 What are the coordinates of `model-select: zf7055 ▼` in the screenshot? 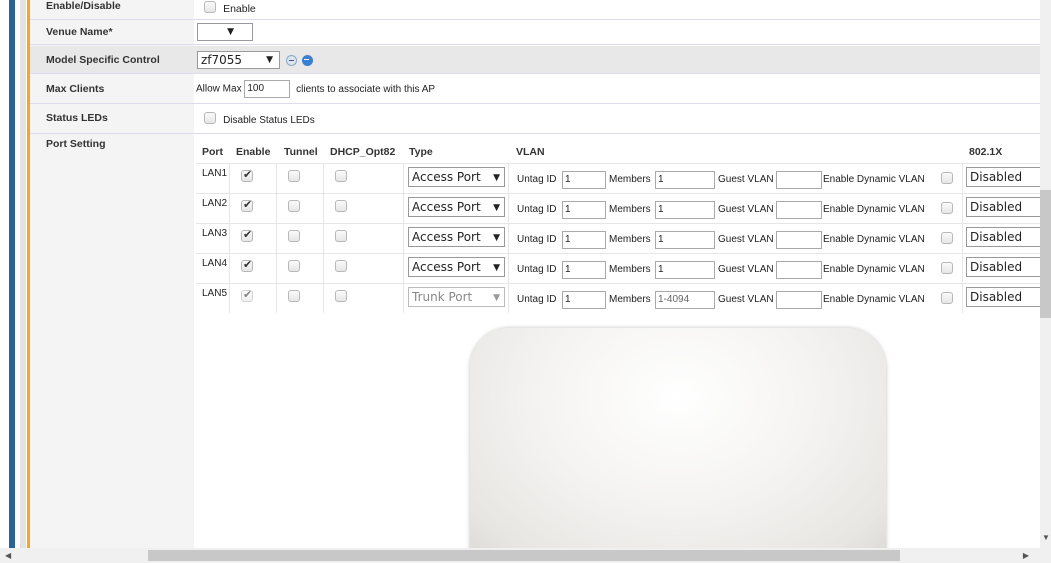 It's located at (238, 60).